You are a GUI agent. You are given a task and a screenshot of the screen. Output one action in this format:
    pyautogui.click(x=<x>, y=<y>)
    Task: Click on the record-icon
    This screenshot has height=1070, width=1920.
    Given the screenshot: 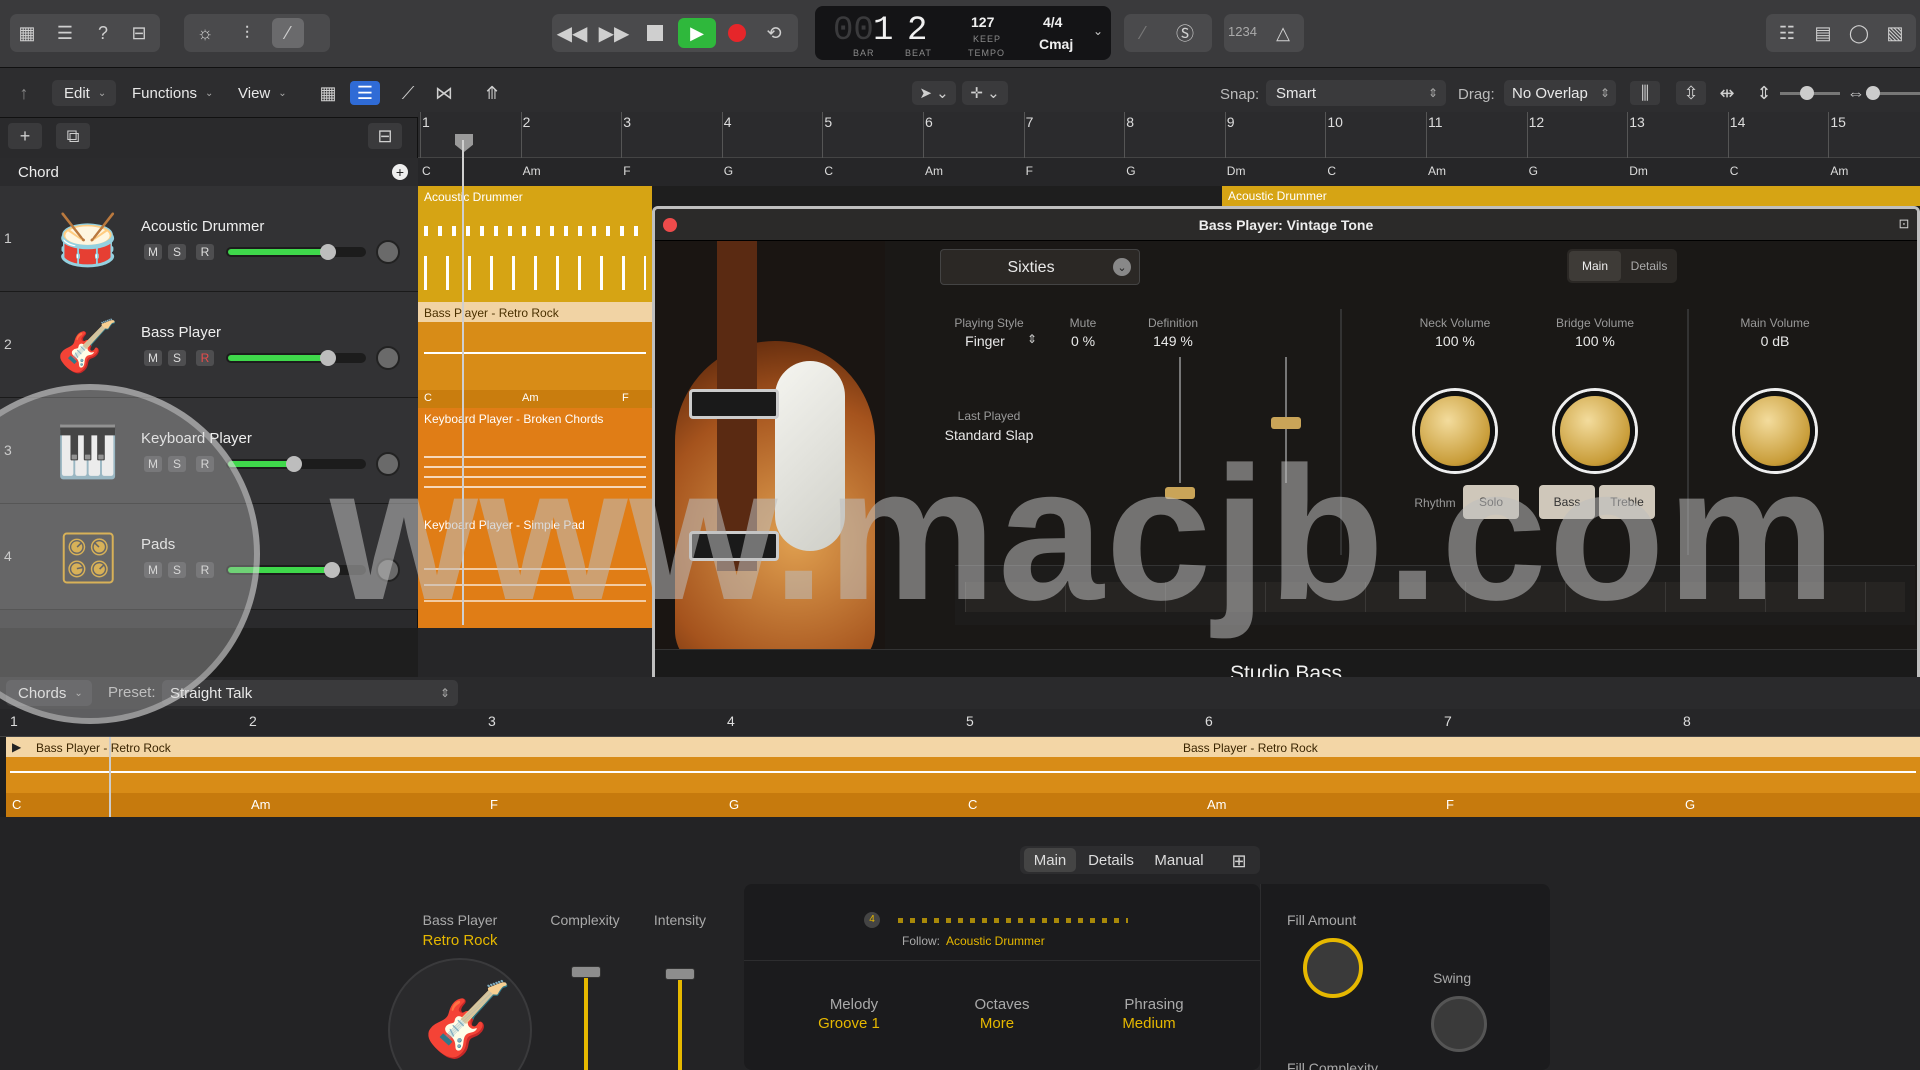 What is the action you would take?
    pyautogui.click(x=737, y=33)
    